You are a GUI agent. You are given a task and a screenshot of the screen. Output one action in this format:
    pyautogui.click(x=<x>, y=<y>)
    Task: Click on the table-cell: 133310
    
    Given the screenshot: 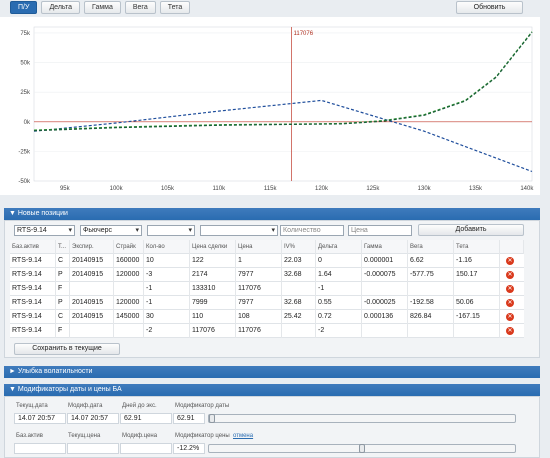 What is the action you would take?
    pyautogui.click(x=213, y=289)
    